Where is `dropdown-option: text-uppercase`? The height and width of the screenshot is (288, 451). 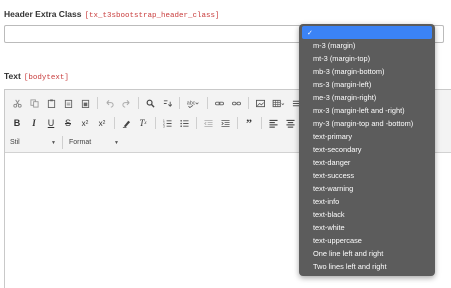 dropdown-option: text-uppercase is located at coordinates (367, 240).